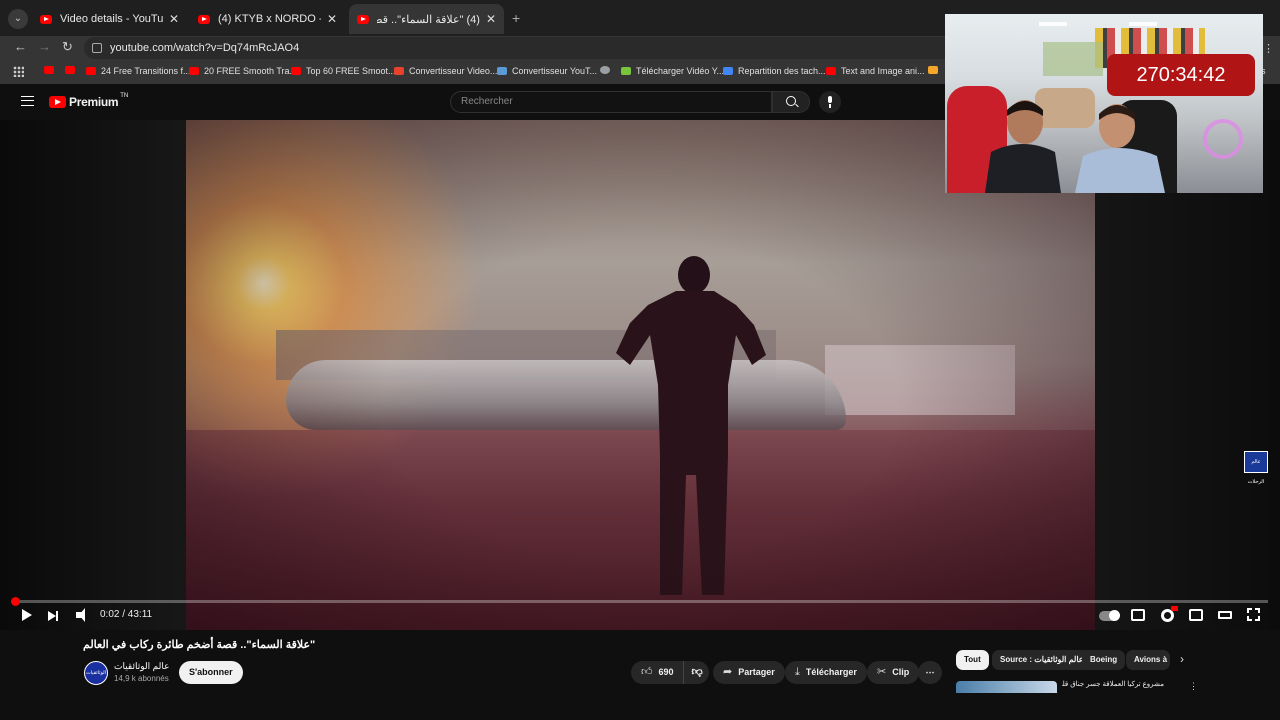  Describe the element at coordinates (639, 601) in the screenshot. I see `progress-bar` at that location.